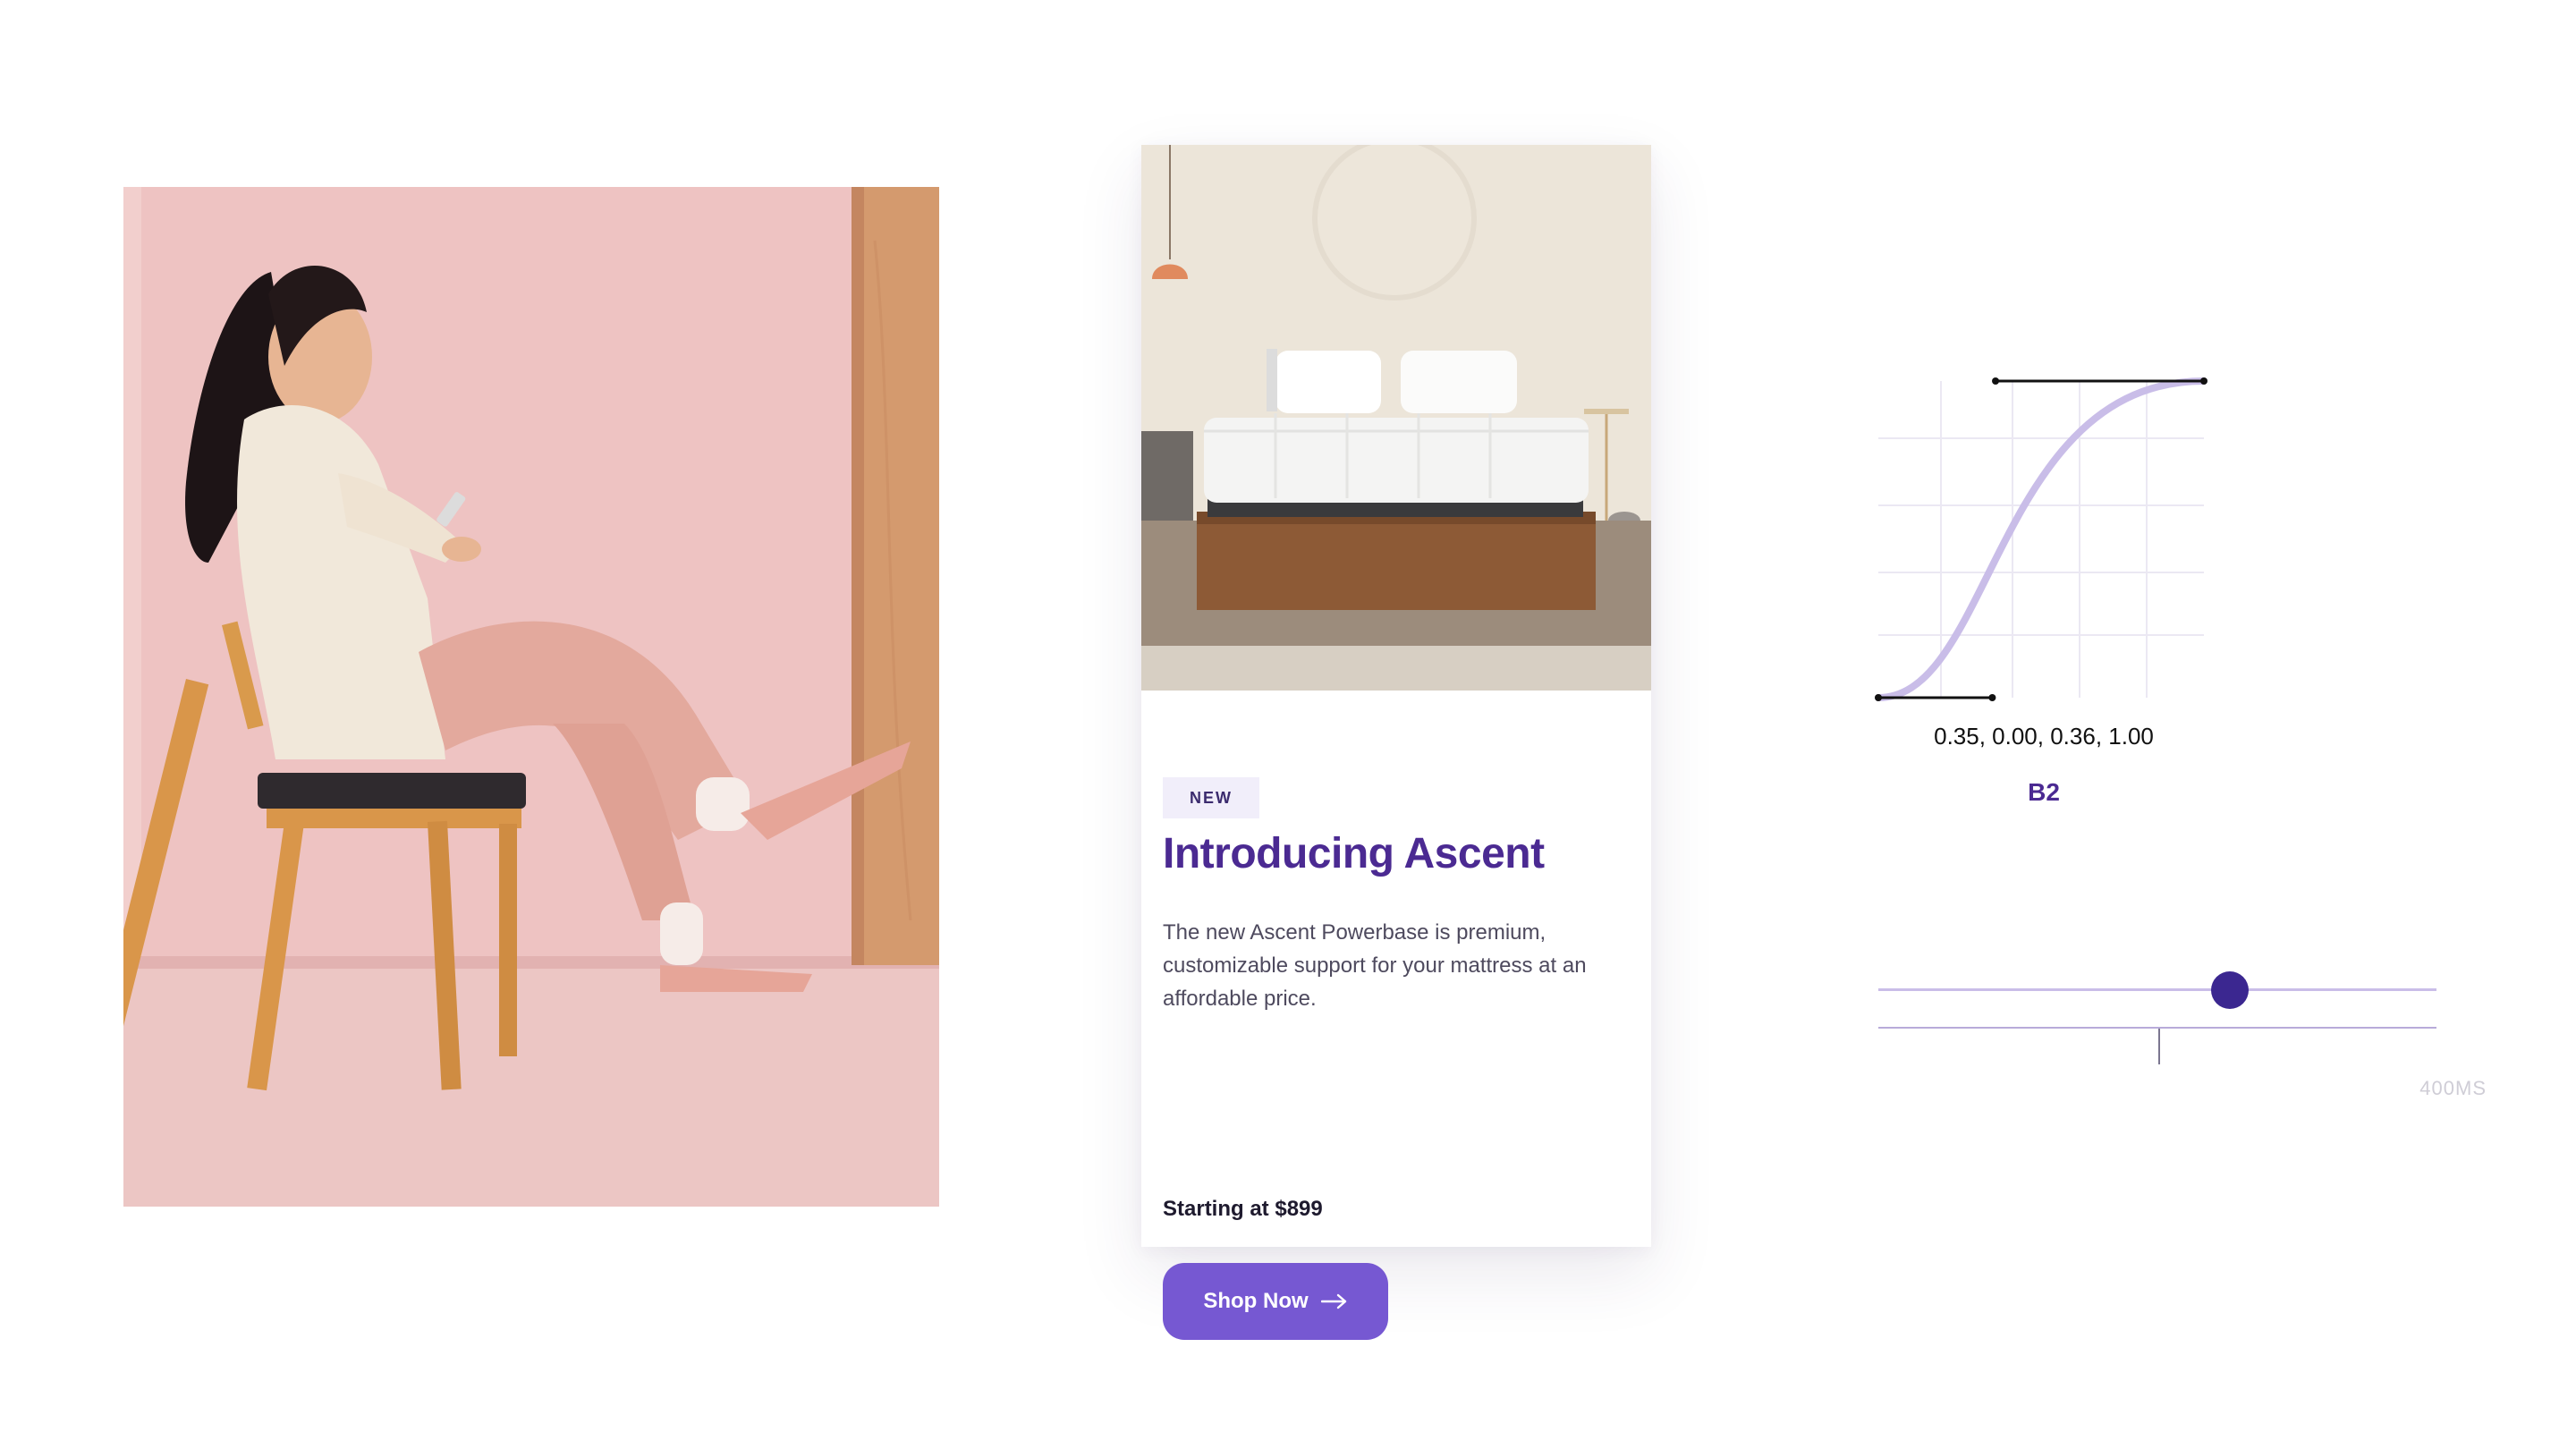 Image resolution: width=2576 pixels, height=1449 pixels. Describe the element at coordinates (1334, 1301) in the screenshot. I see `arrow-right-icon` at that location.